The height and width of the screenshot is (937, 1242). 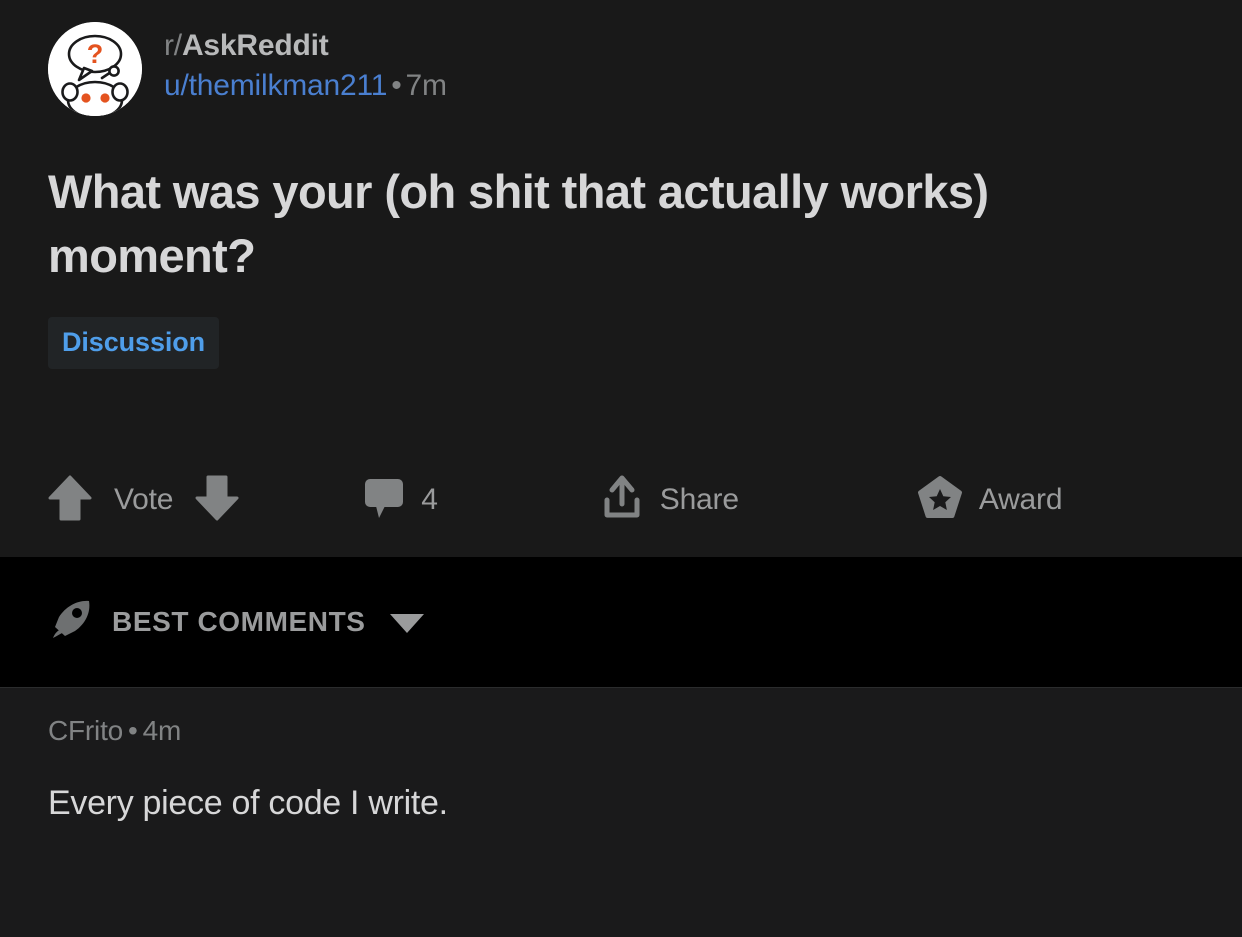 I want to click on post-author-line: u/themilkman211 • 7m, so click(x=305, y=86).